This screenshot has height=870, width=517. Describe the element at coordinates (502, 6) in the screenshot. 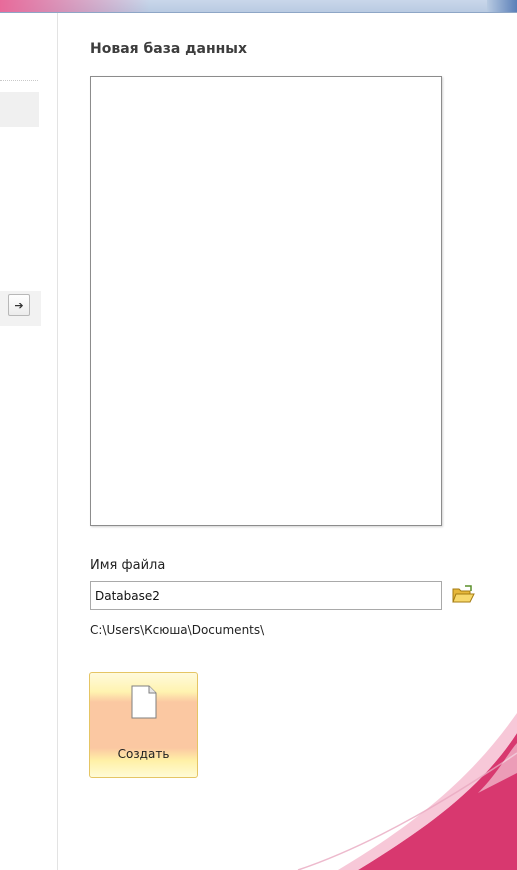

I see `title-strip-corner` at that location.